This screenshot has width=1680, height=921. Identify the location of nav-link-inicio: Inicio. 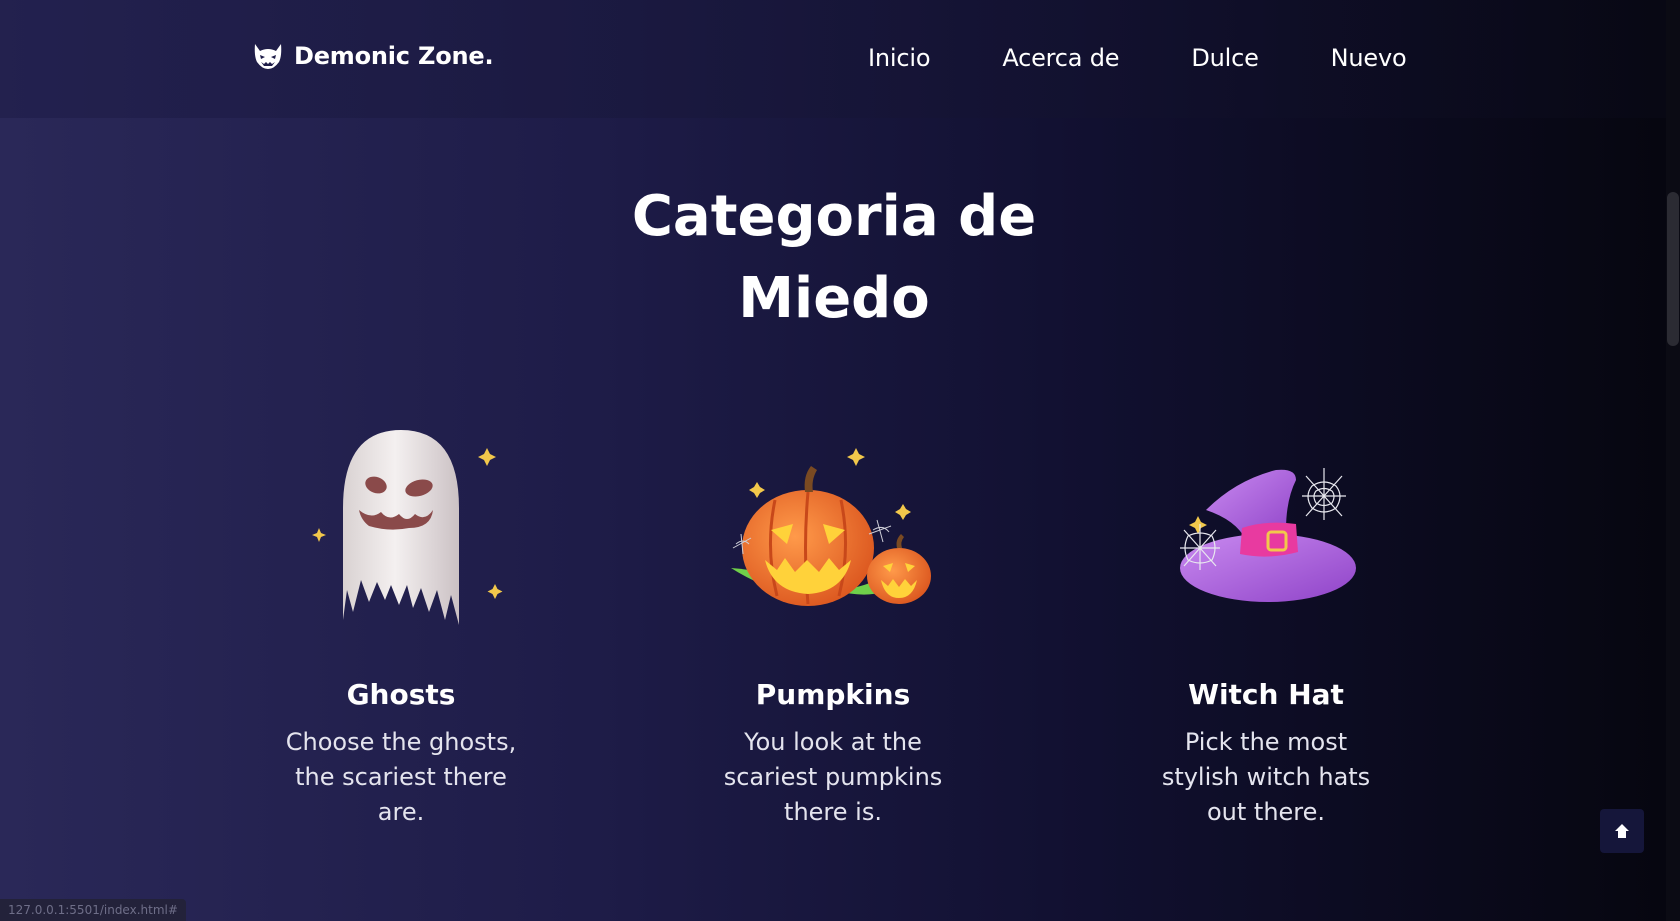
(899, 58).